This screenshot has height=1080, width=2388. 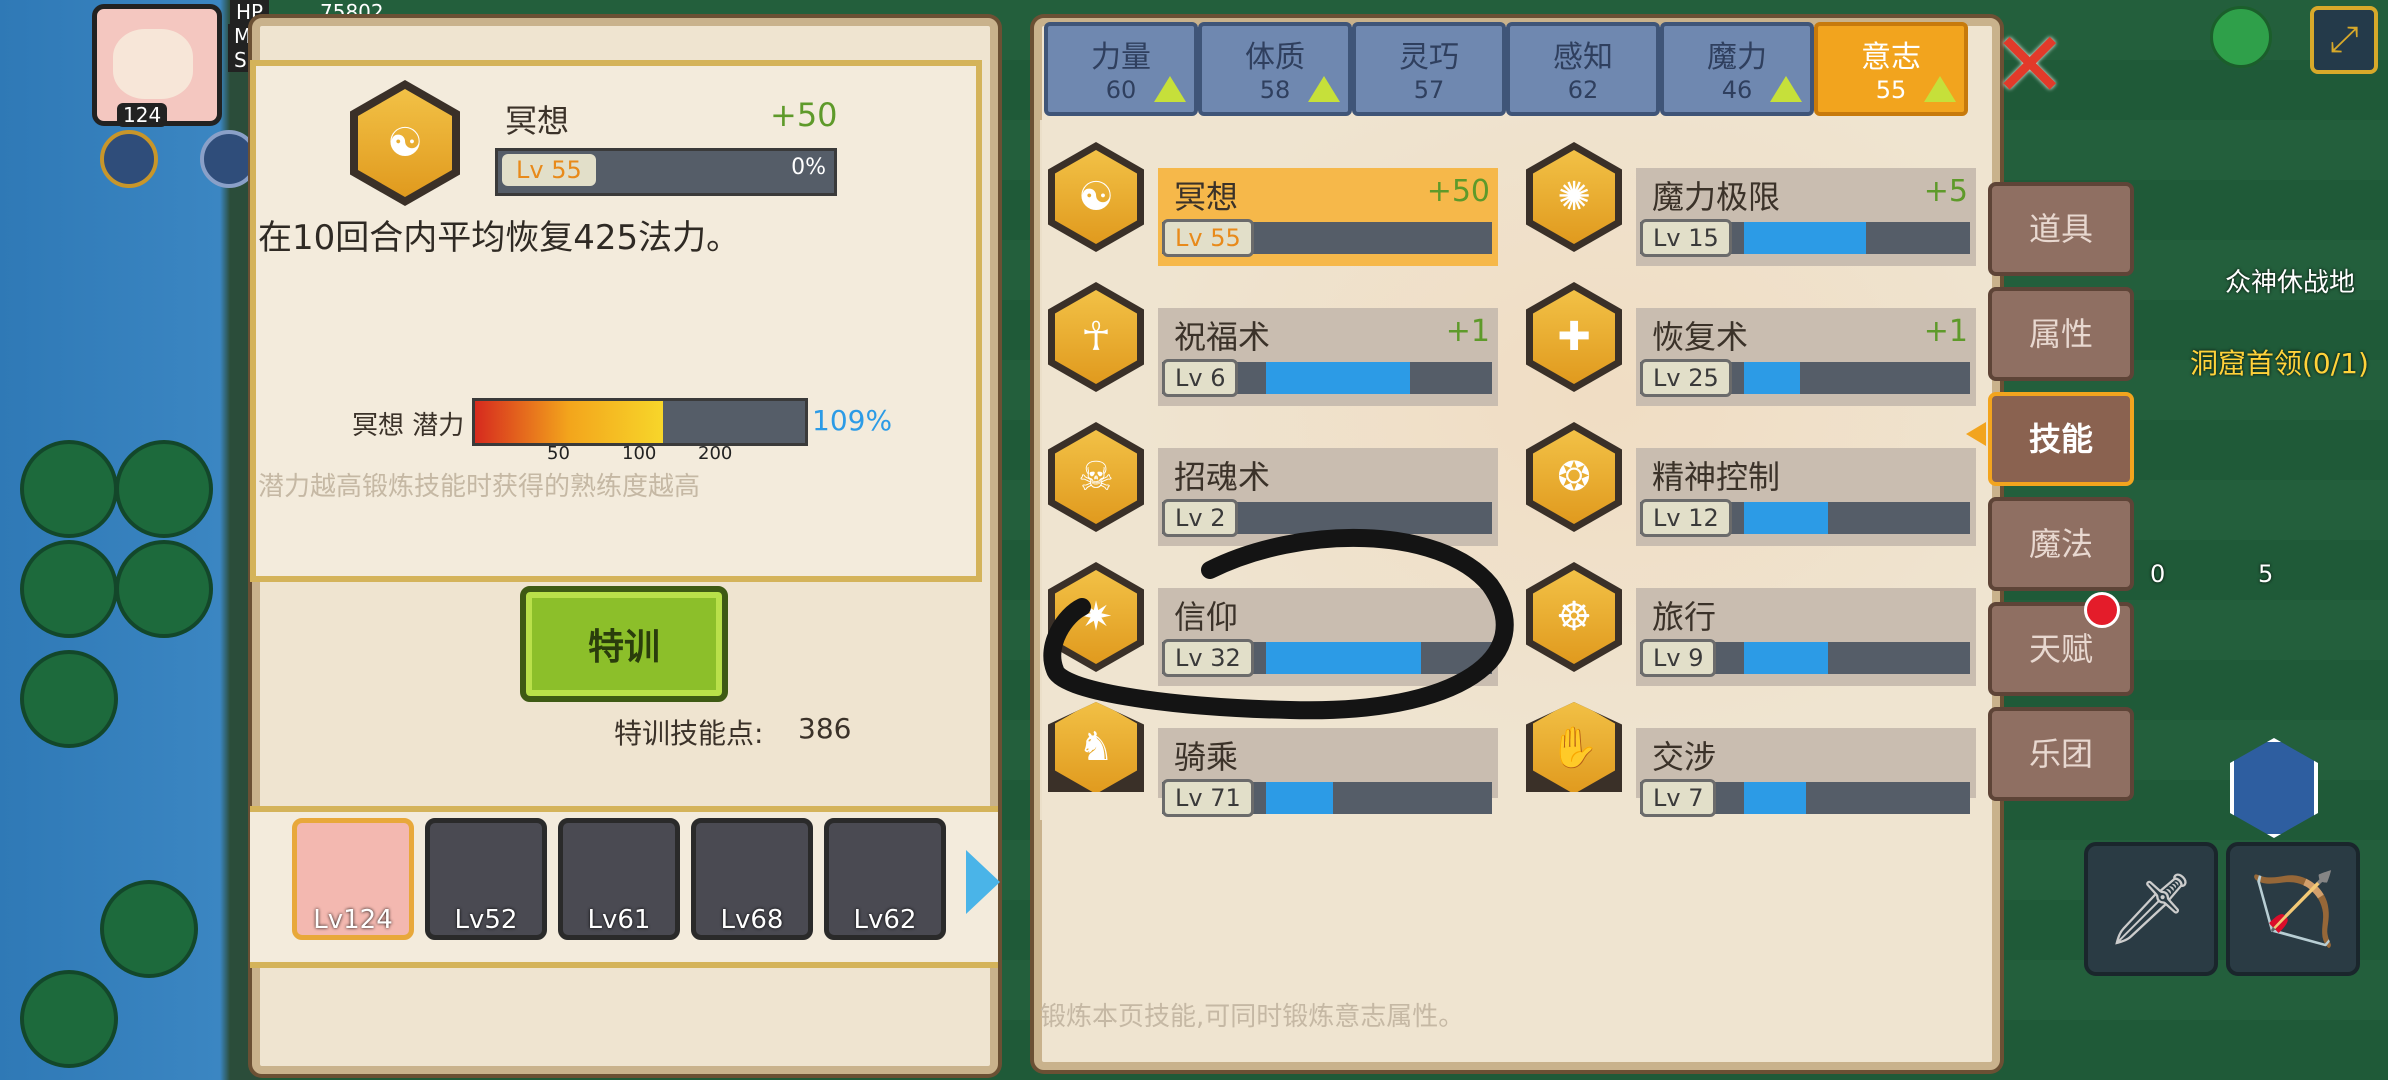 I want to click on side-tab-2: 技能, so click(x=2061, y=439).